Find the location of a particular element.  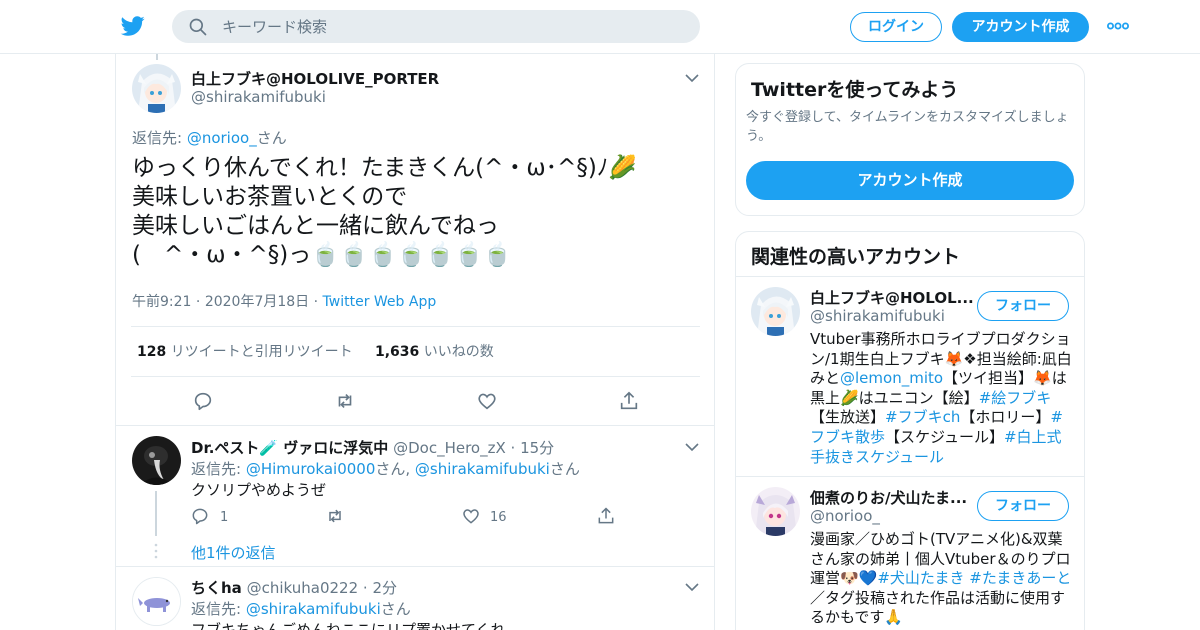

reply-count: 1 is located at coordinates (224, 517).